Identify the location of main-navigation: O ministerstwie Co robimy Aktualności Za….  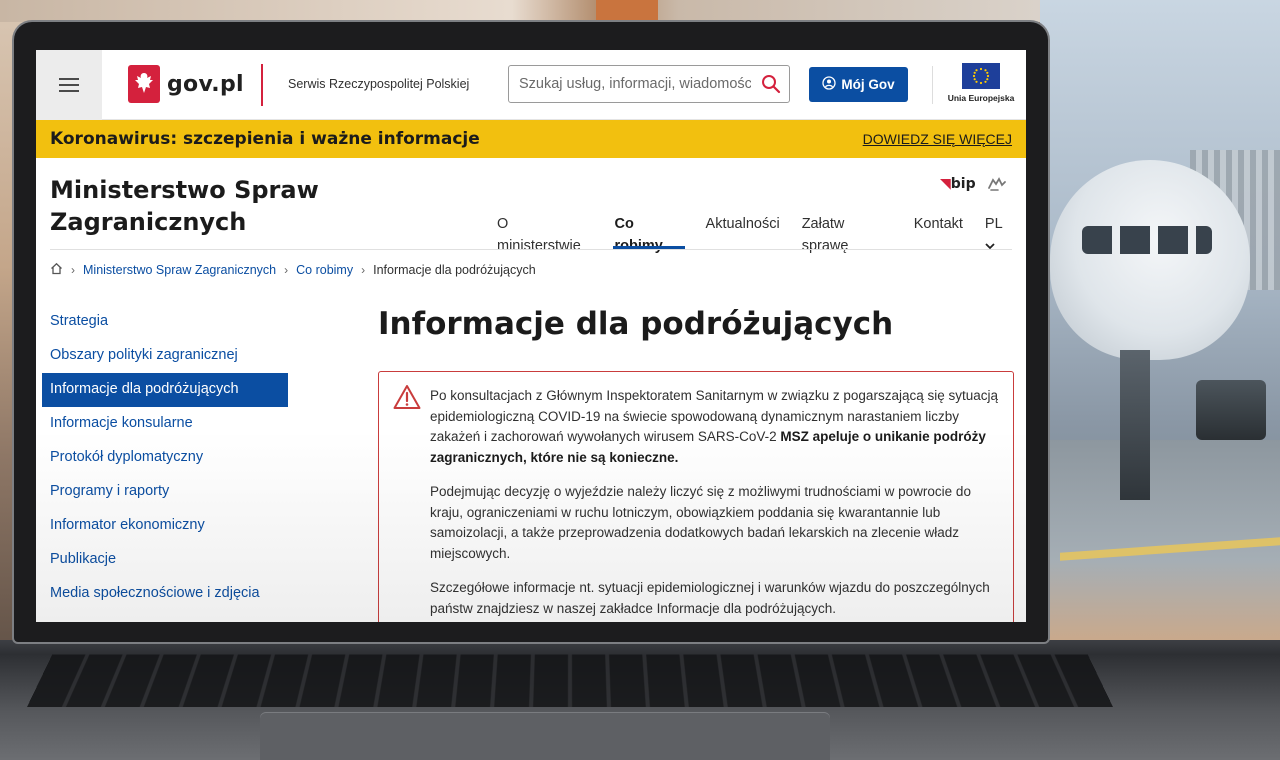
(756, 233).